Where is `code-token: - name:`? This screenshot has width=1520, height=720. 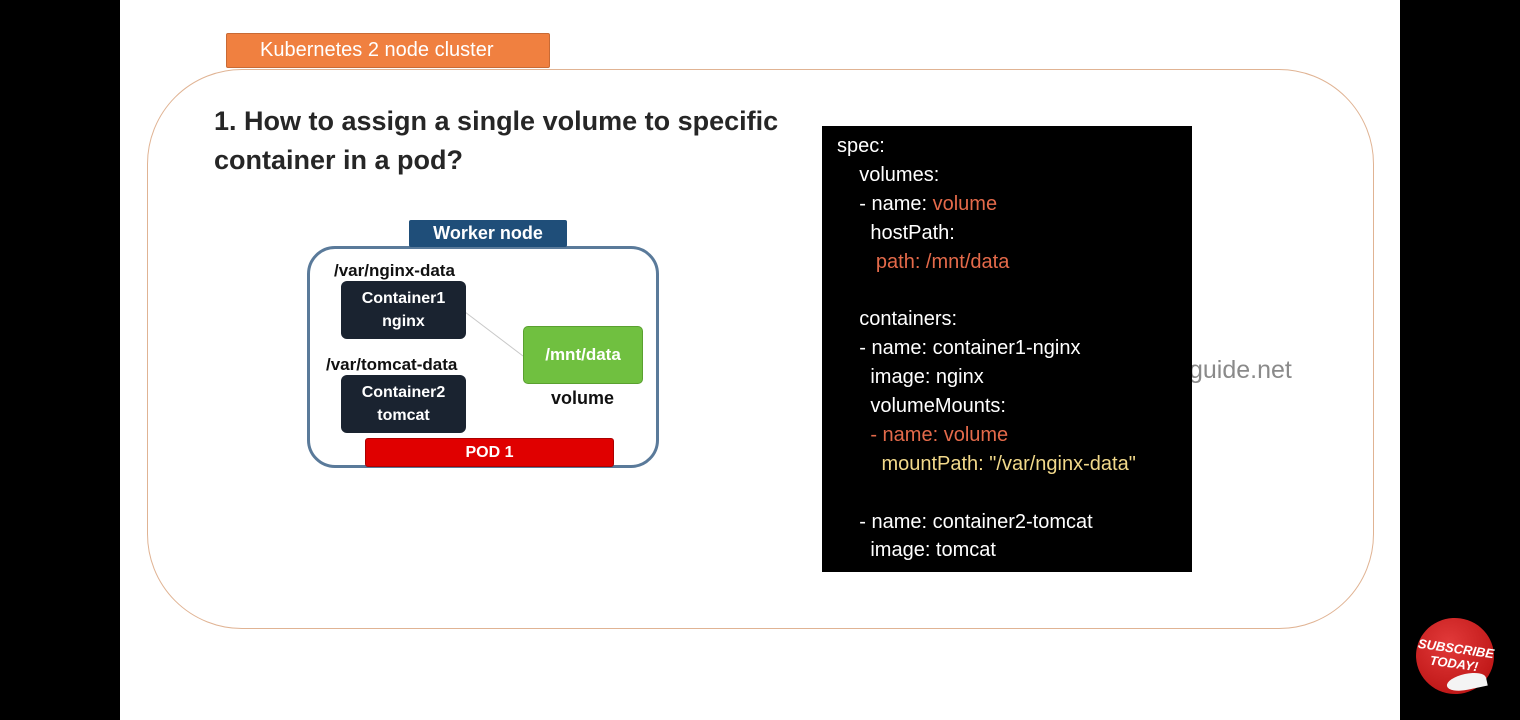
code-token: - name: is located at coordinates (885, 203).